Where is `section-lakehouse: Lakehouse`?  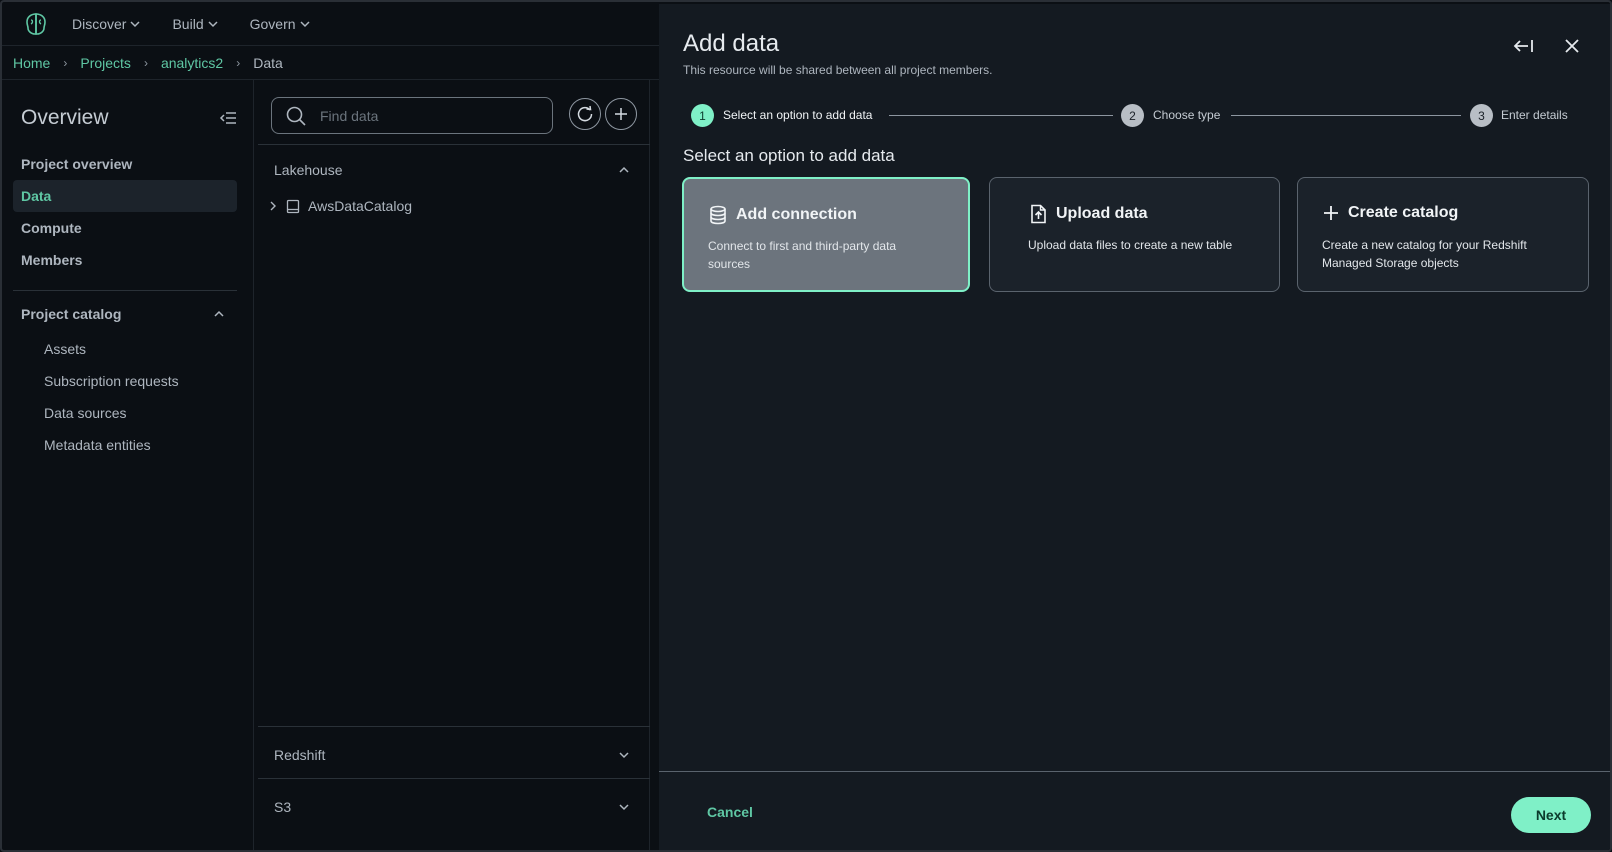 section-lakehouse: Lakehouse is located at coordinates (308, 170).